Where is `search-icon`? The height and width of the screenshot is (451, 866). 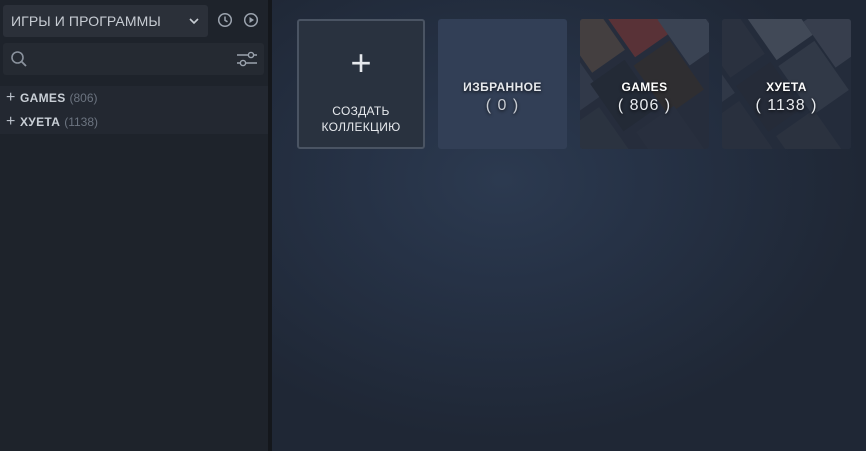
search-icon is located at coordinates (19, 59).